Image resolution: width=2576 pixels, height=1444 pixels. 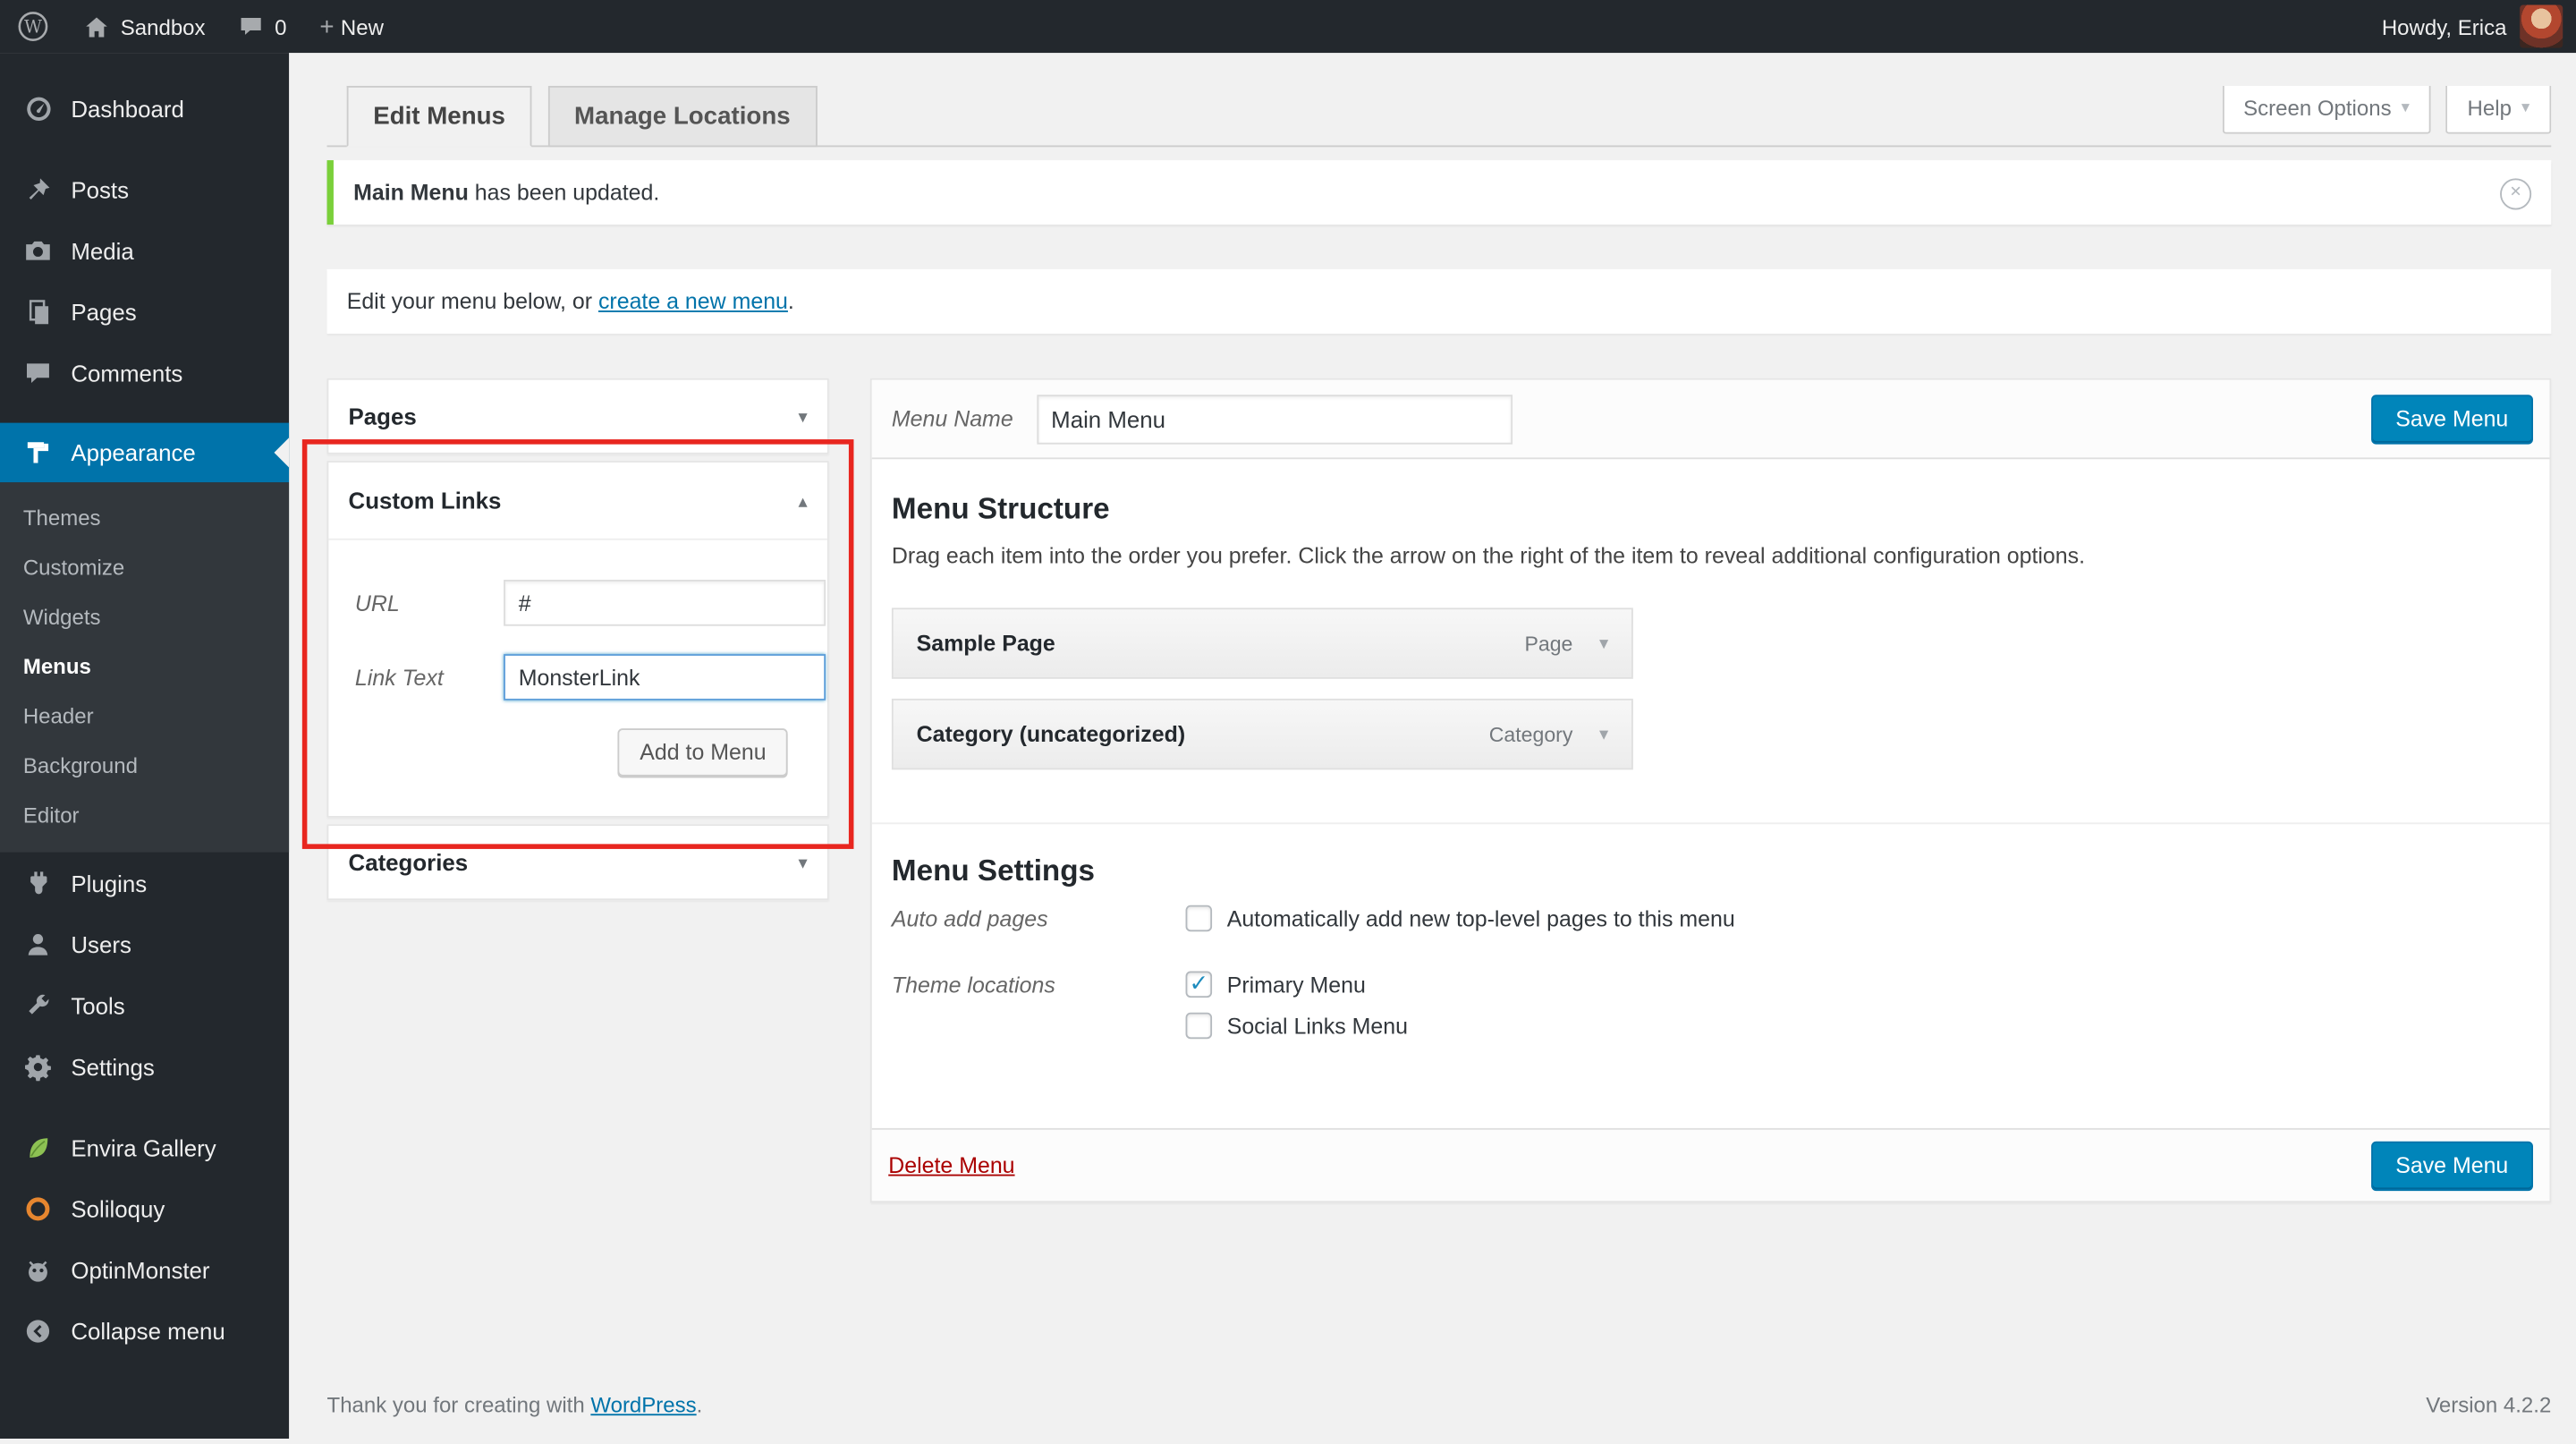 I want to click on sidebar-item-plugins: Plugins, so click(x=144, y=883).